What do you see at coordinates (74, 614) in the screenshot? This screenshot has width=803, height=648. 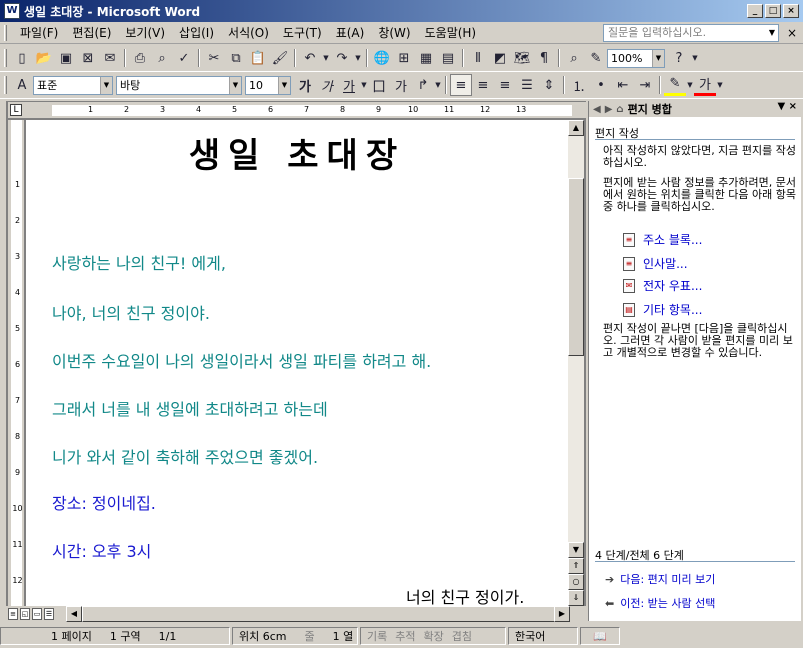 I see `scroll-left-icon: ◀` at bounding box center [74, 614].